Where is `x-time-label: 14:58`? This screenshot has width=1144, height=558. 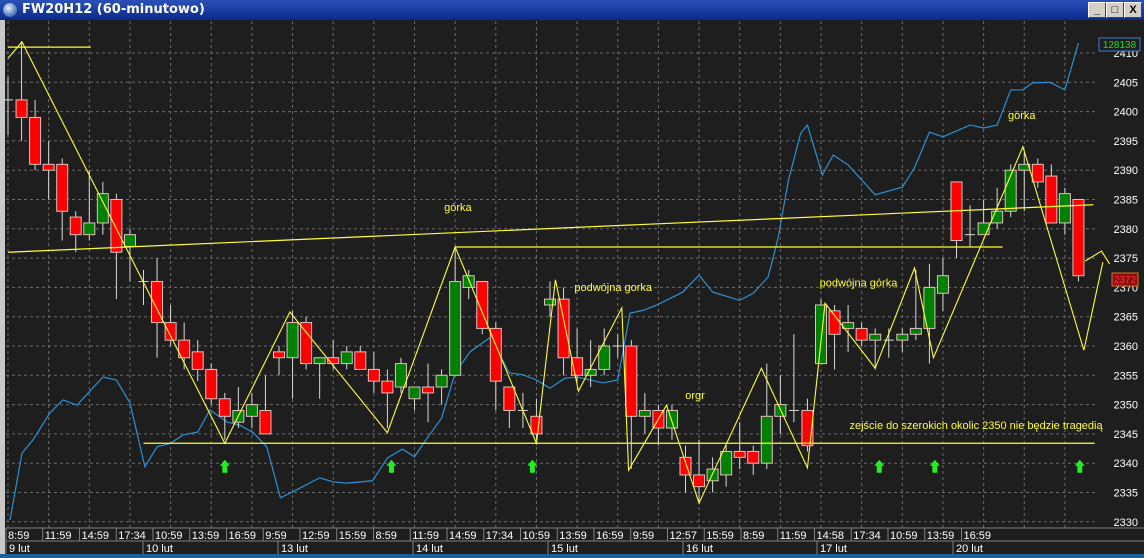 x-time-label: 14:58 is located at coordinates (831, 536).